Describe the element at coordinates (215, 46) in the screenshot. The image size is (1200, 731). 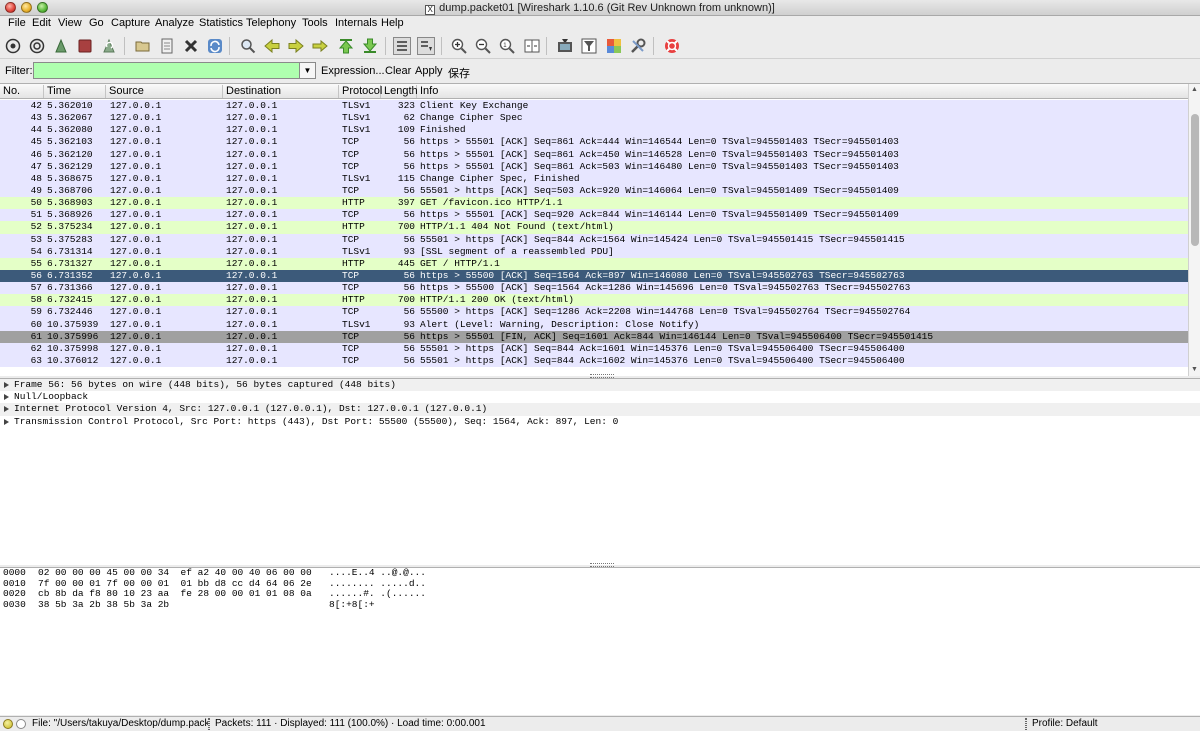
I see `reload-icon` at that location.